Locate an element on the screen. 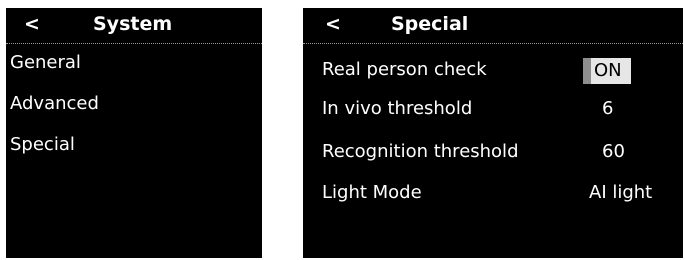 The image size is (685, 260). setting-label: Real person check is located at coordinates (404, 69).